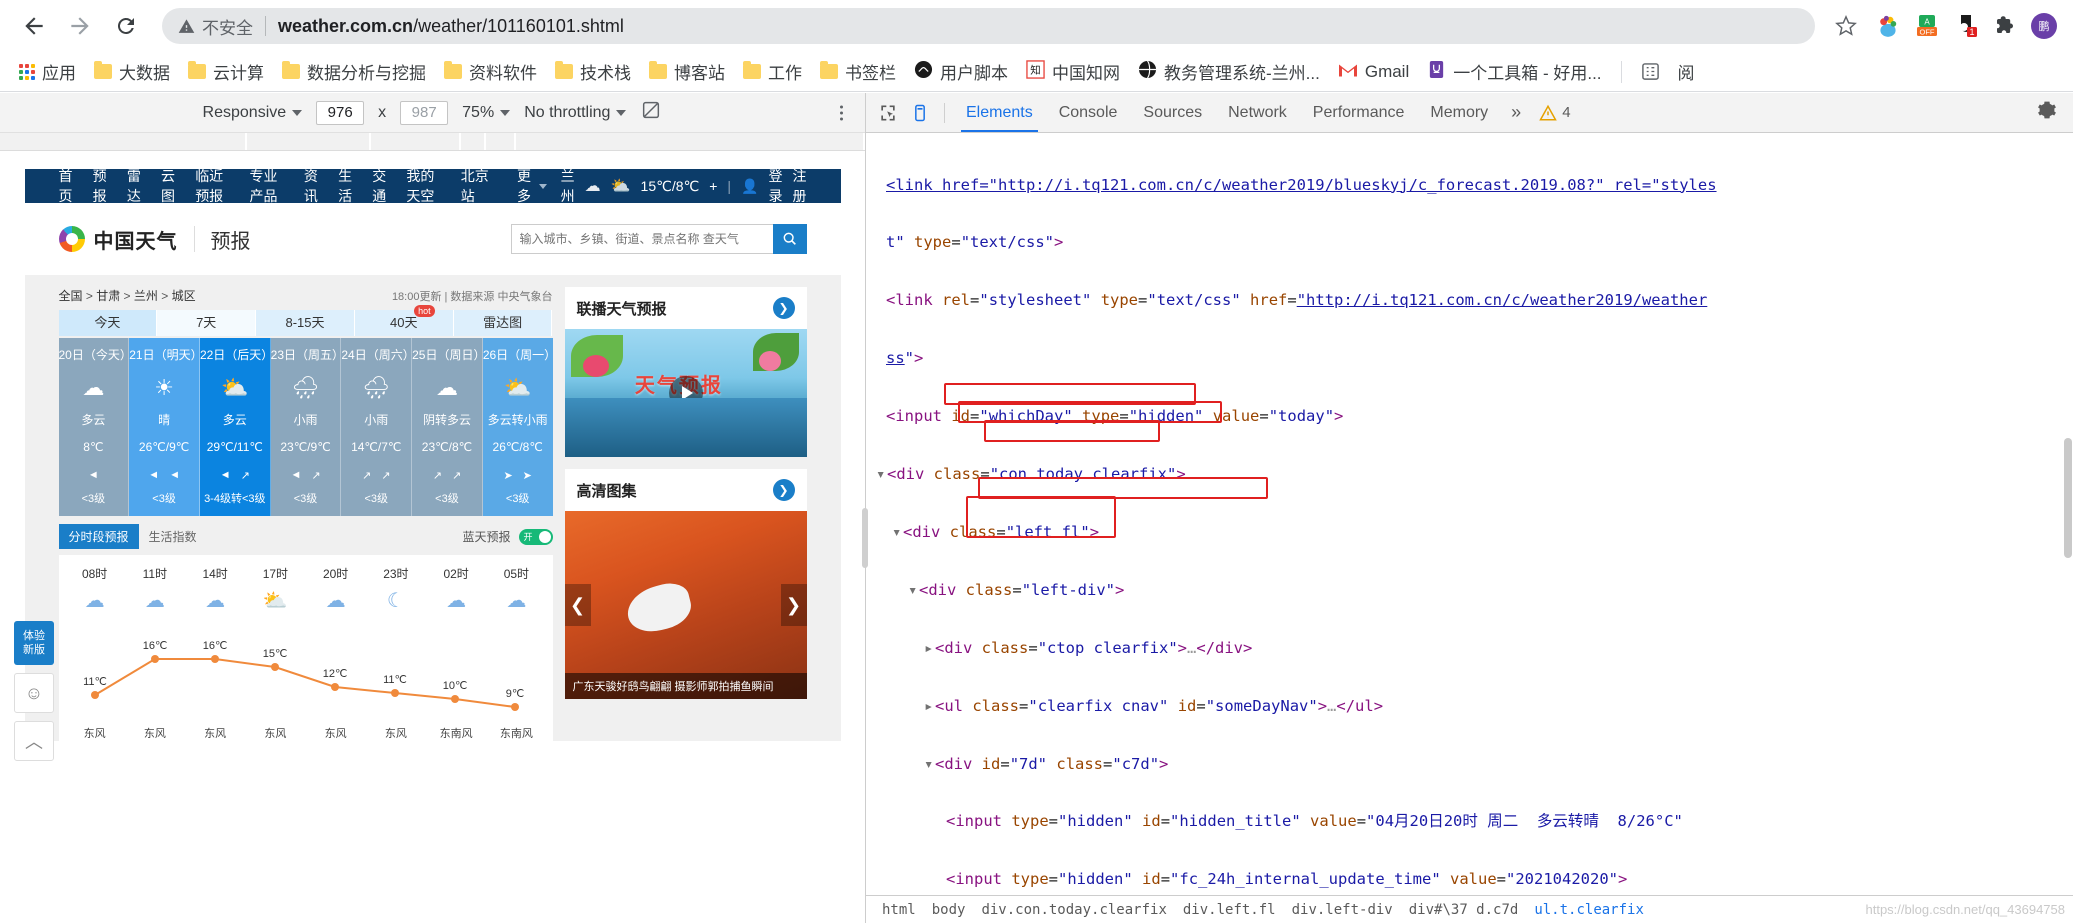 This screenshot has width=2073, height=923. I want to click on viewport-width-input: 976, so click(340, 112).